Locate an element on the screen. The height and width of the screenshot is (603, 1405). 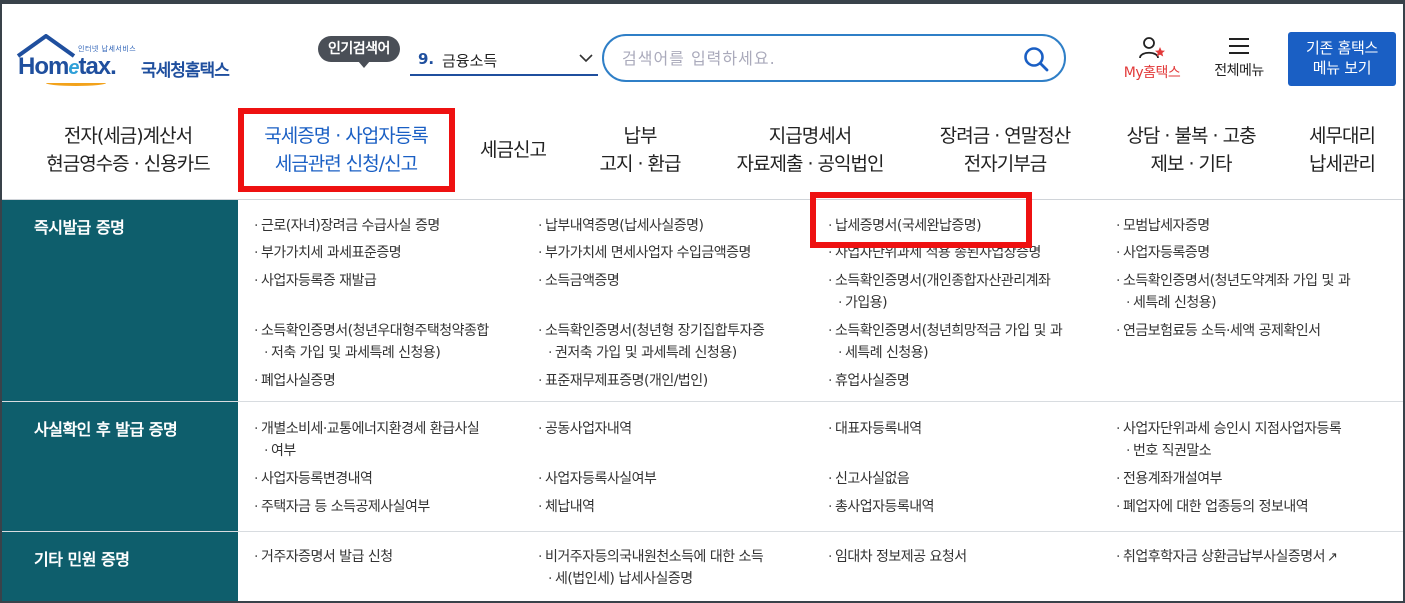
link-item: 사업자등록변경내역 is located at coordinates (313, 479).